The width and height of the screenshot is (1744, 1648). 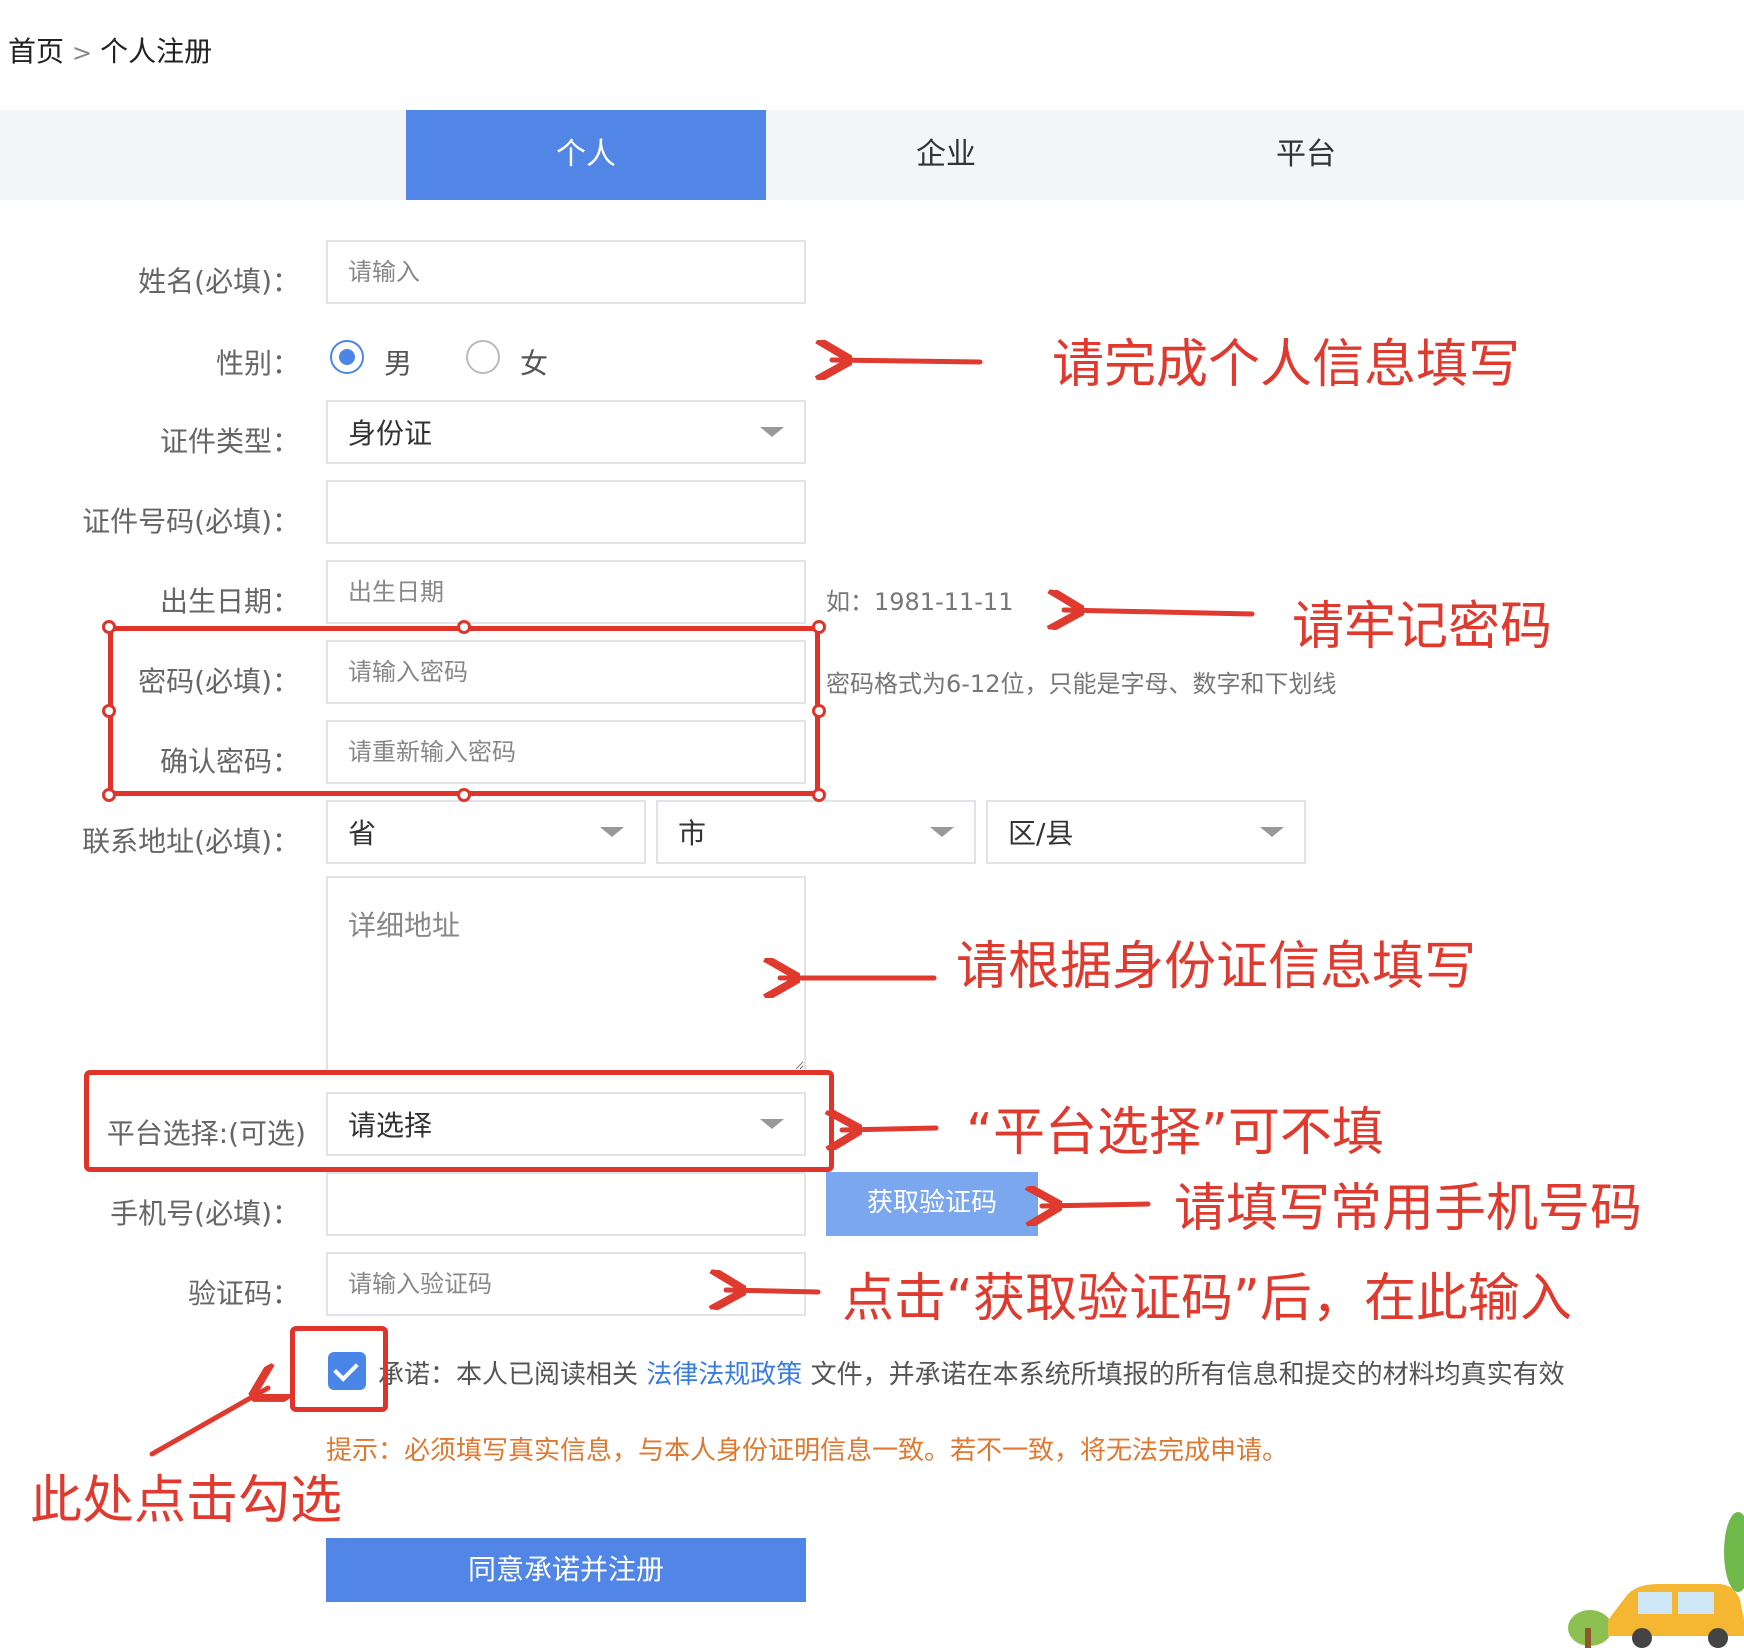 I want to click on annotation-check-here: 此处点击勾选, so click(x=186, y=1501).